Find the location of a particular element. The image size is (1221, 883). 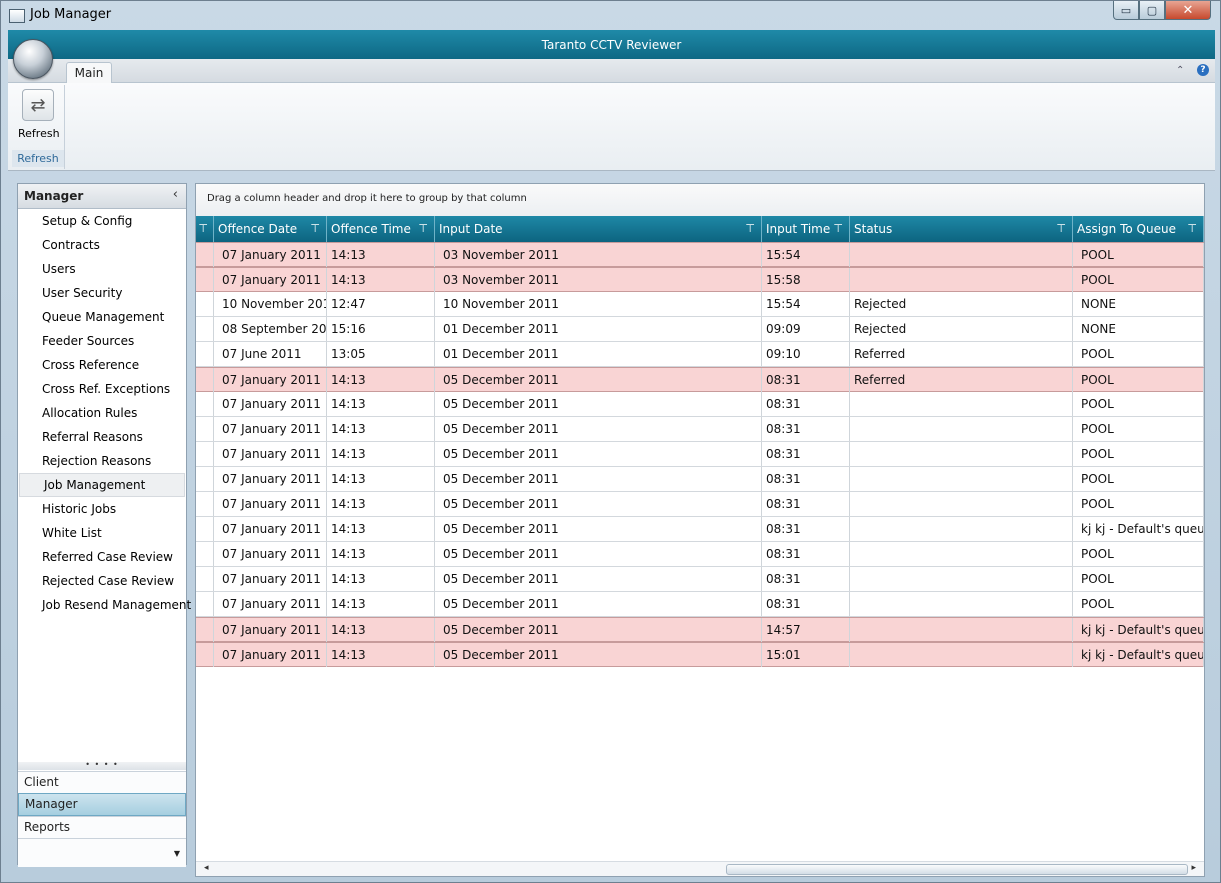

cell-offence-time: 12:47 is located at coordinates (381, 304).